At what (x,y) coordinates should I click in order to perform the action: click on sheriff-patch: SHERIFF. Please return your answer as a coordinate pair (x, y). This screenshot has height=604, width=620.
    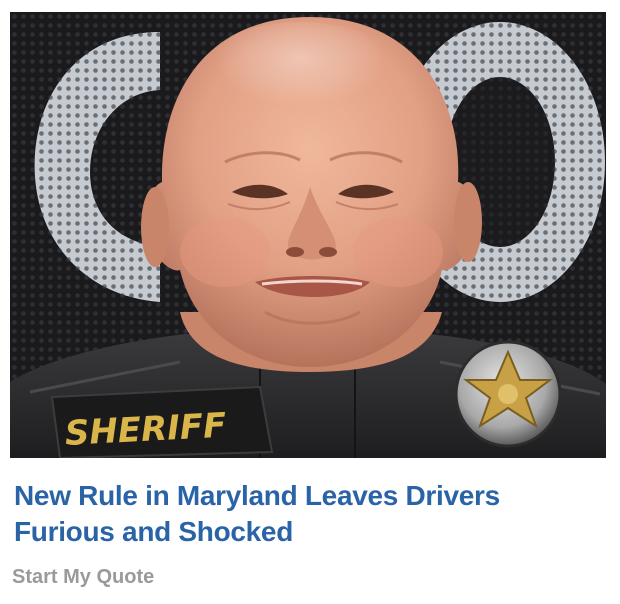
    Looking at the image, I should click on (162, 421).